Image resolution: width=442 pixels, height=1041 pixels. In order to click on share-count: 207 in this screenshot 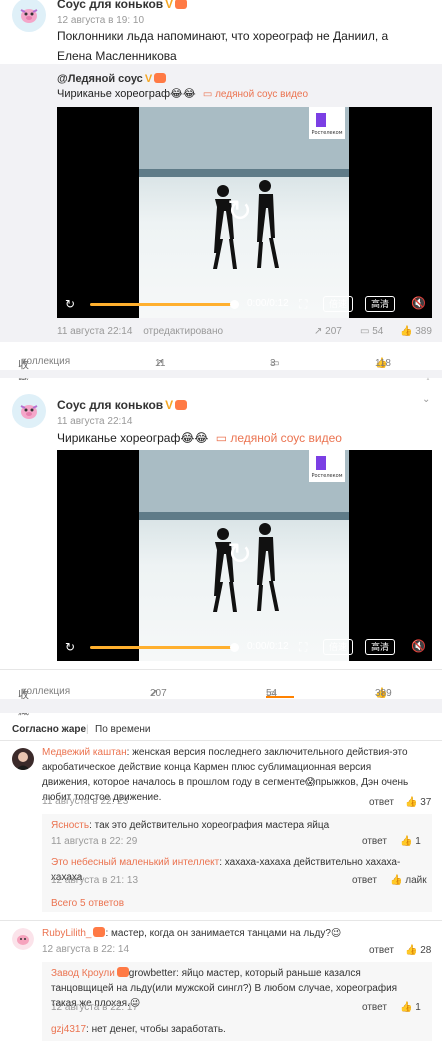, I will do `click(158, 693)`.